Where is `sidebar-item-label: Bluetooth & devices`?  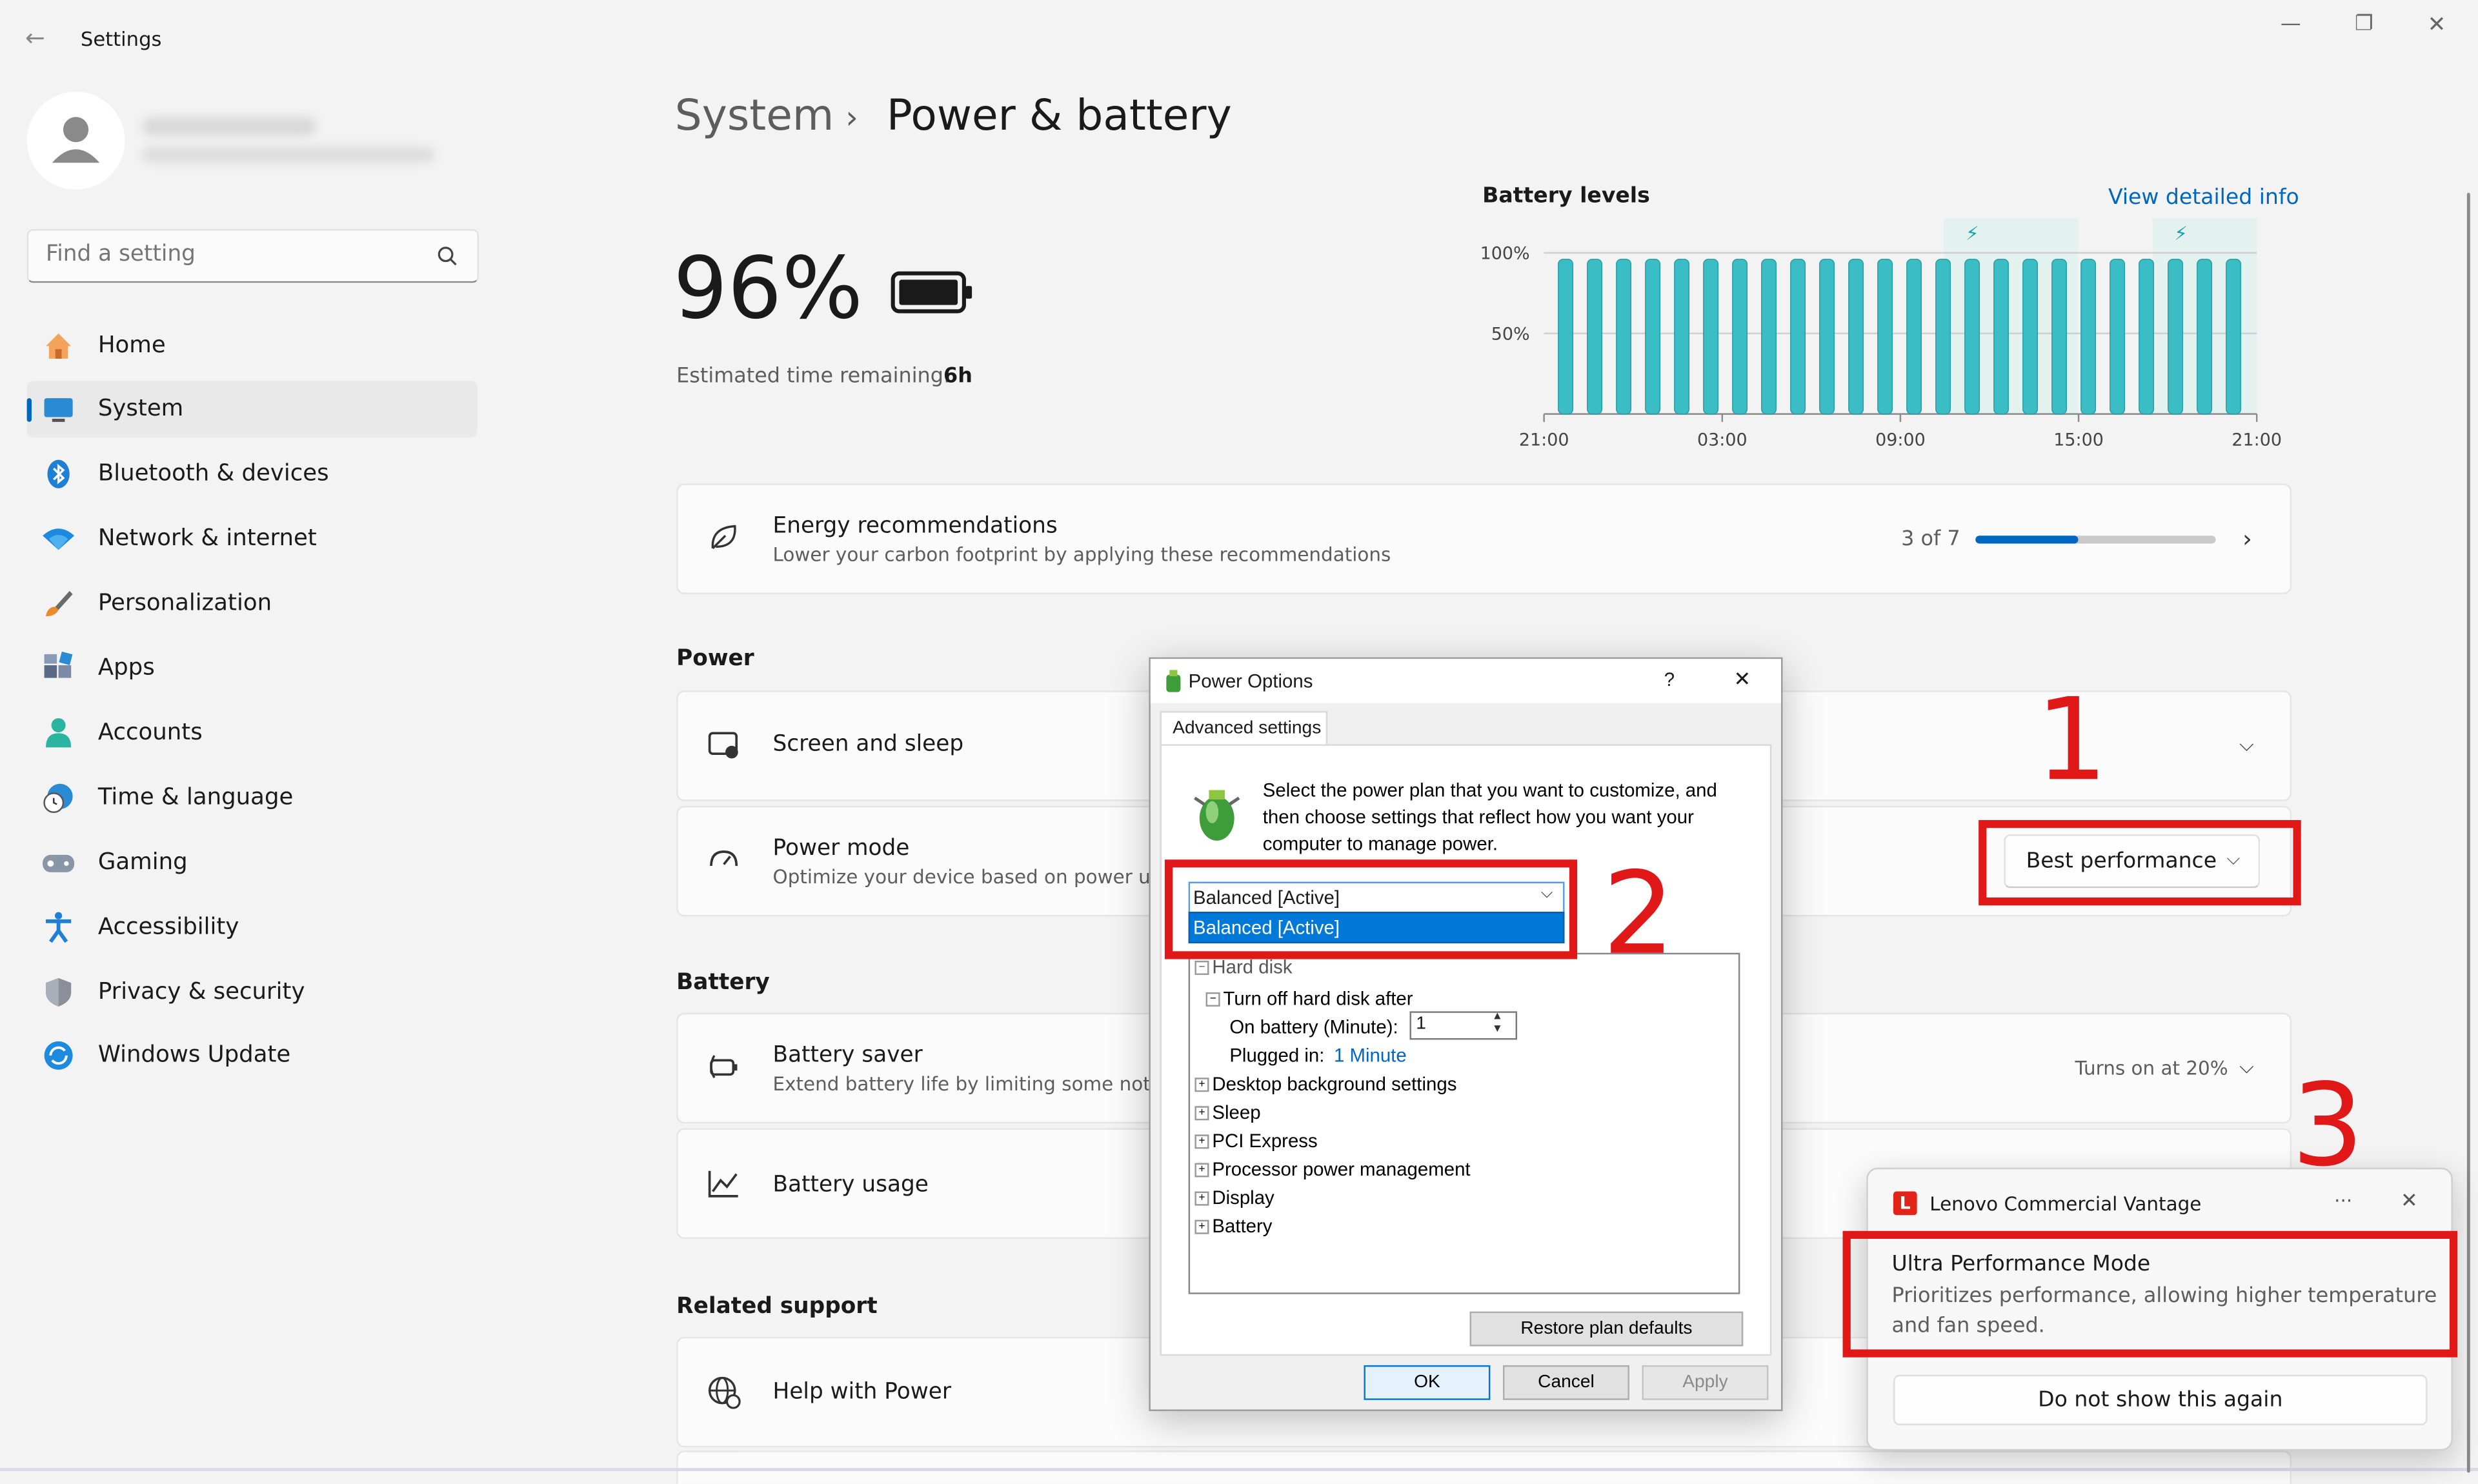 sidebar-item-label: Bluetooth & devices is located at coordinates (213, 474).